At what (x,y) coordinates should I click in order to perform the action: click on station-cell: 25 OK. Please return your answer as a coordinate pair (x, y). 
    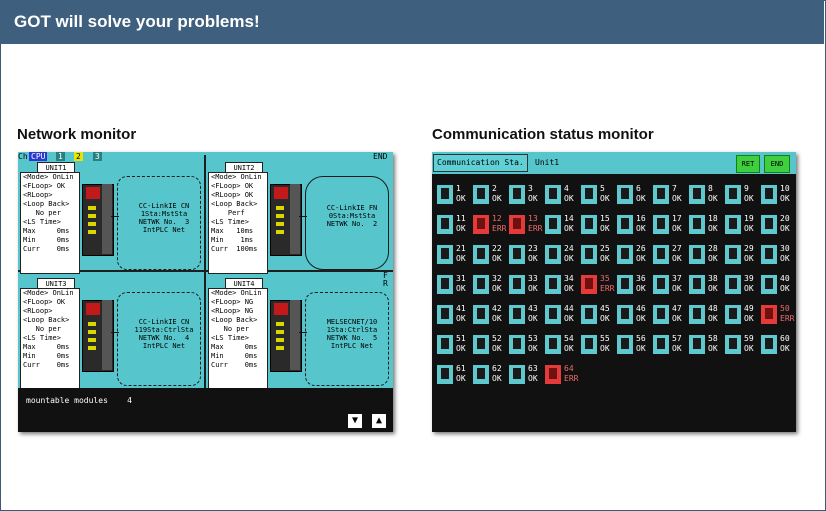
    Looking at the image, I should click on (597, 255).